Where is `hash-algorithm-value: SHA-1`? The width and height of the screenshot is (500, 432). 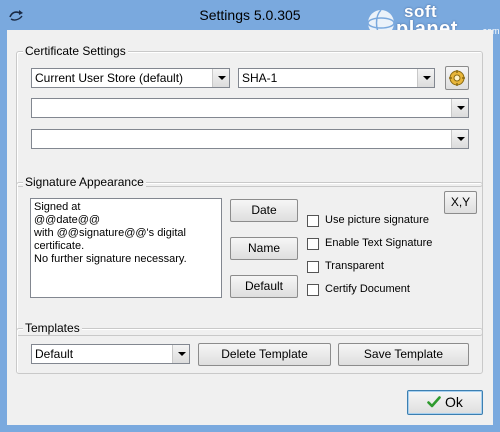
hash-algorithm-value: SHA-1 is located at coordinates (260, 78).